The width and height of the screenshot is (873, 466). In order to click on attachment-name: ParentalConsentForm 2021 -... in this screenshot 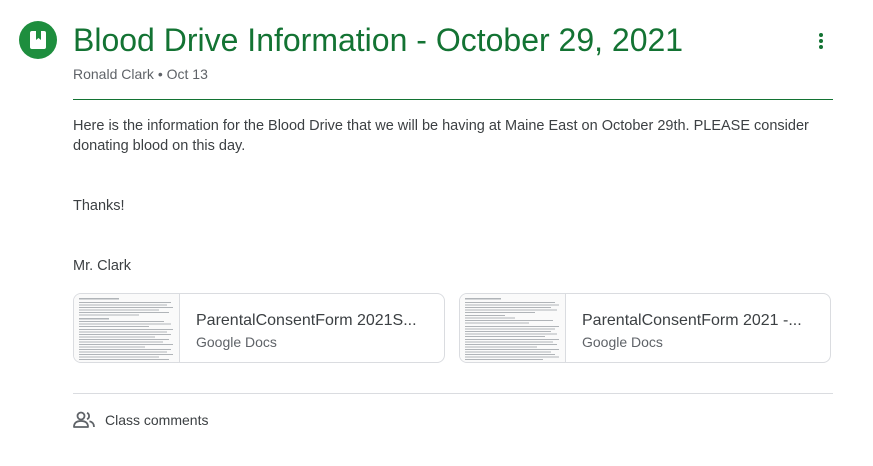, I will do `click(692, 321)`.